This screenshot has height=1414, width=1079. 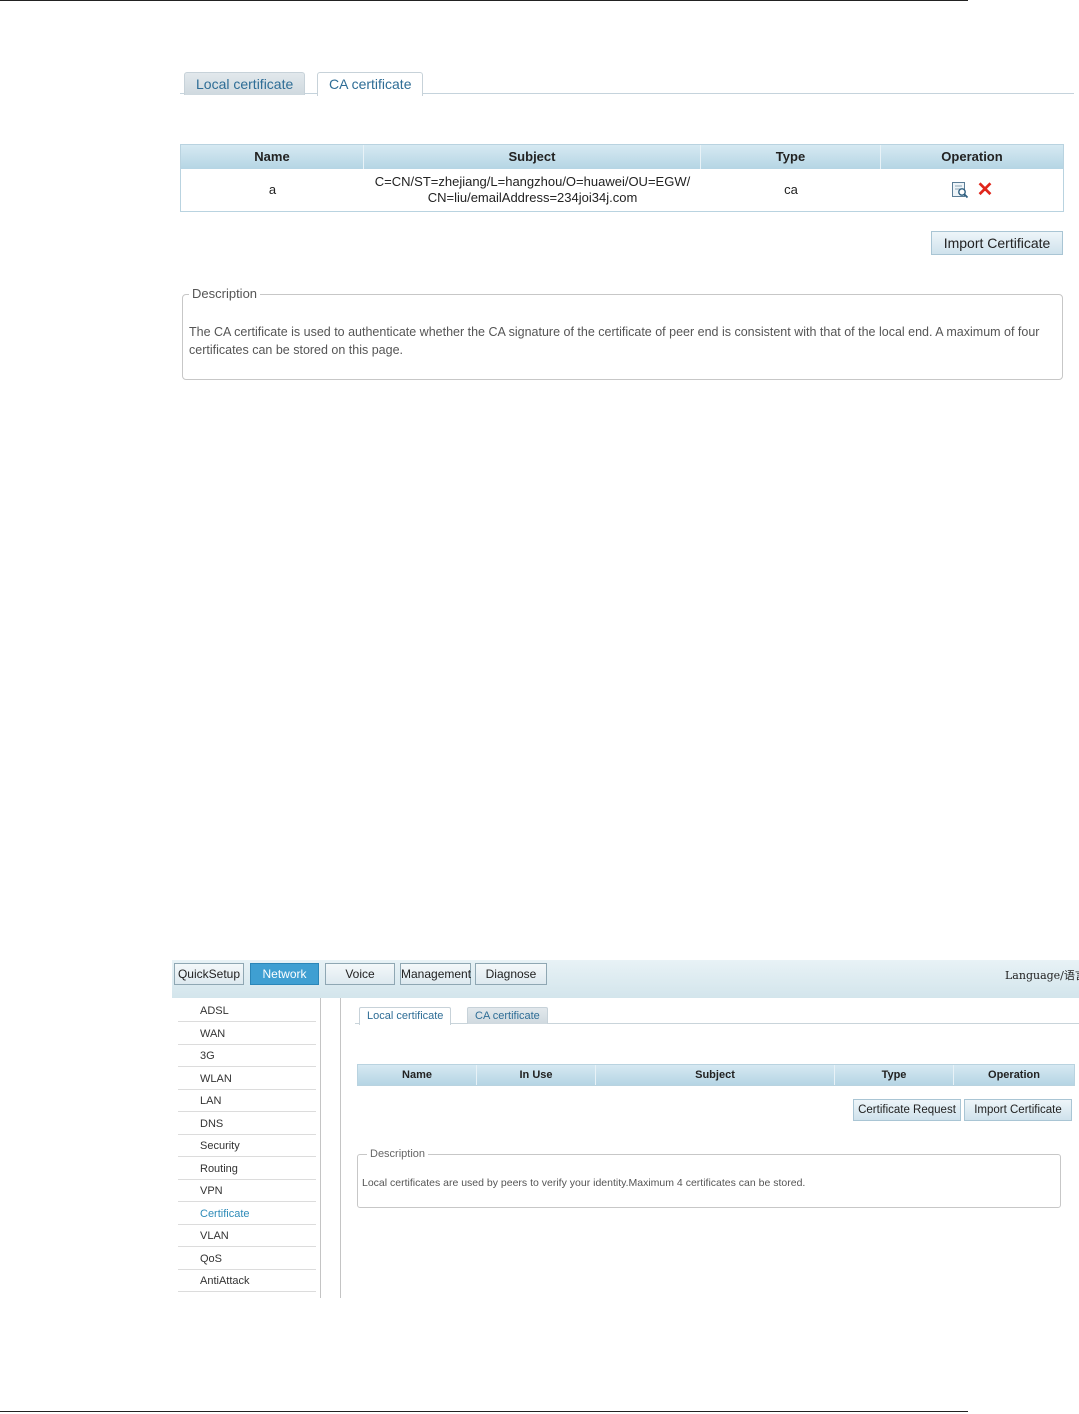 I want to click on sidebar-item-wan: WAN, so click(x=247, y=1034).